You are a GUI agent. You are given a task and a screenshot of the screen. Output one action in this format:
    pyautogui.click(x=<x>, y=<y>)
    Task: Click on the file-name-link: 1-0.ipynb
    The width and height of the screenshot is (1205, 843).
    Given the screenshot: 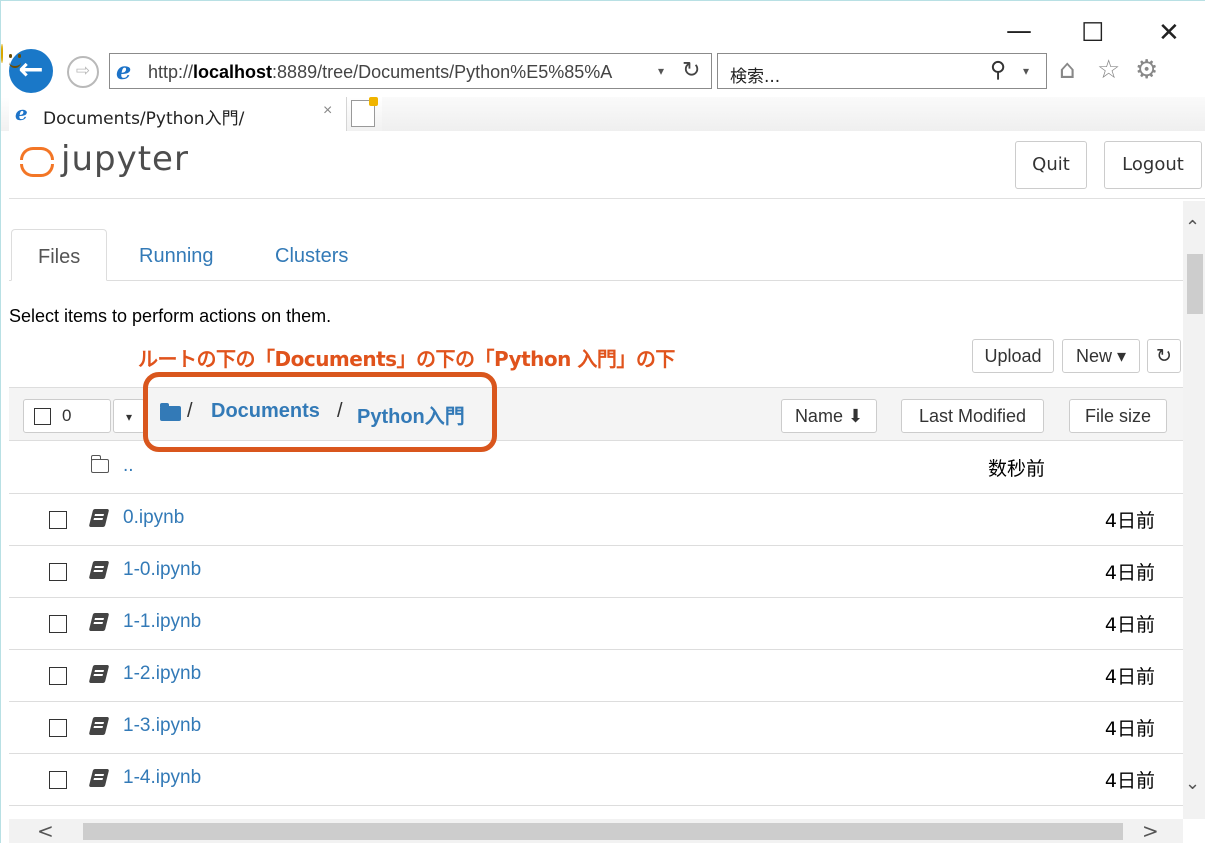 What is the action you would take?
    pyautogui.click(x=162, y=570)
    